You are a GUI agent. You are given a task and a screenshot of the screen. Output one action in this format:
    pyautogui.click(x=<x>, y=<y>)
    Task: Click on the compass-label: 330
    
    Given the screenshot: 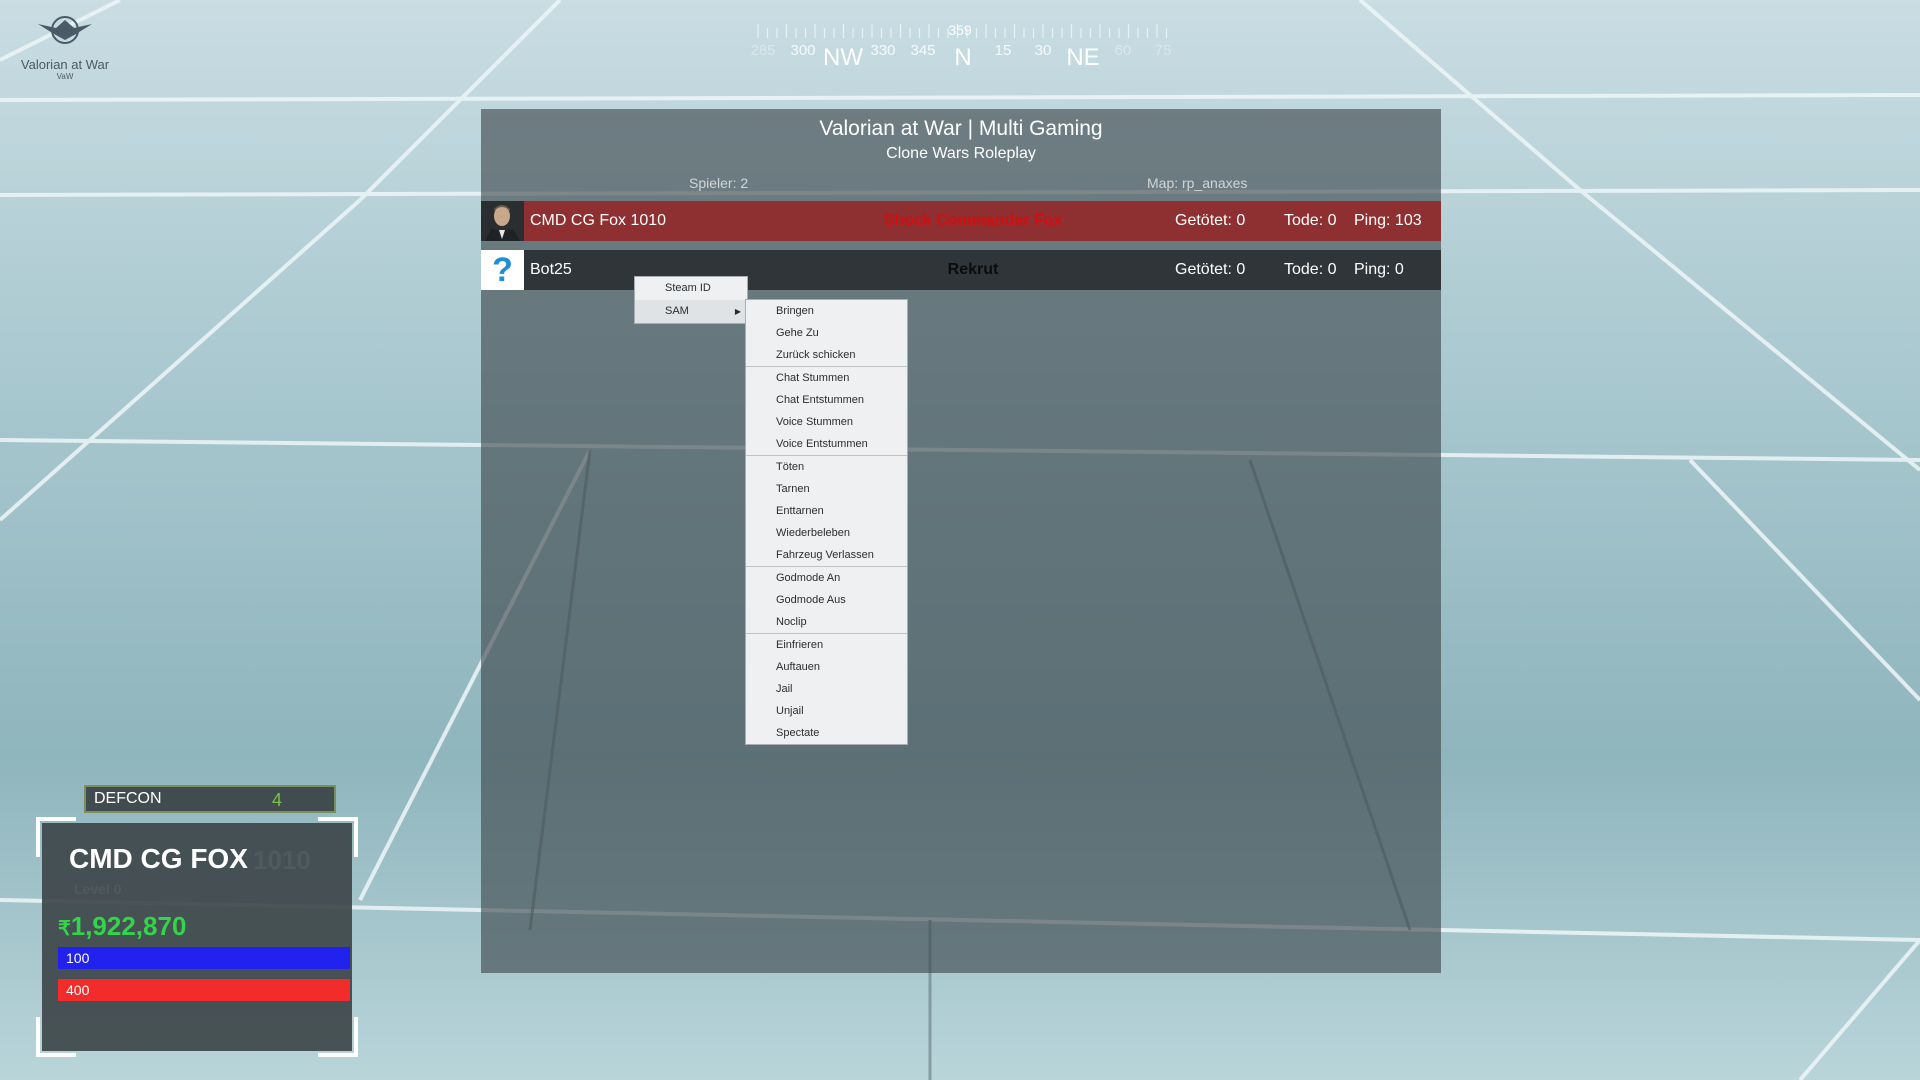 What is the action you would take?
    pyautogui.click(x=883, y=50)
    